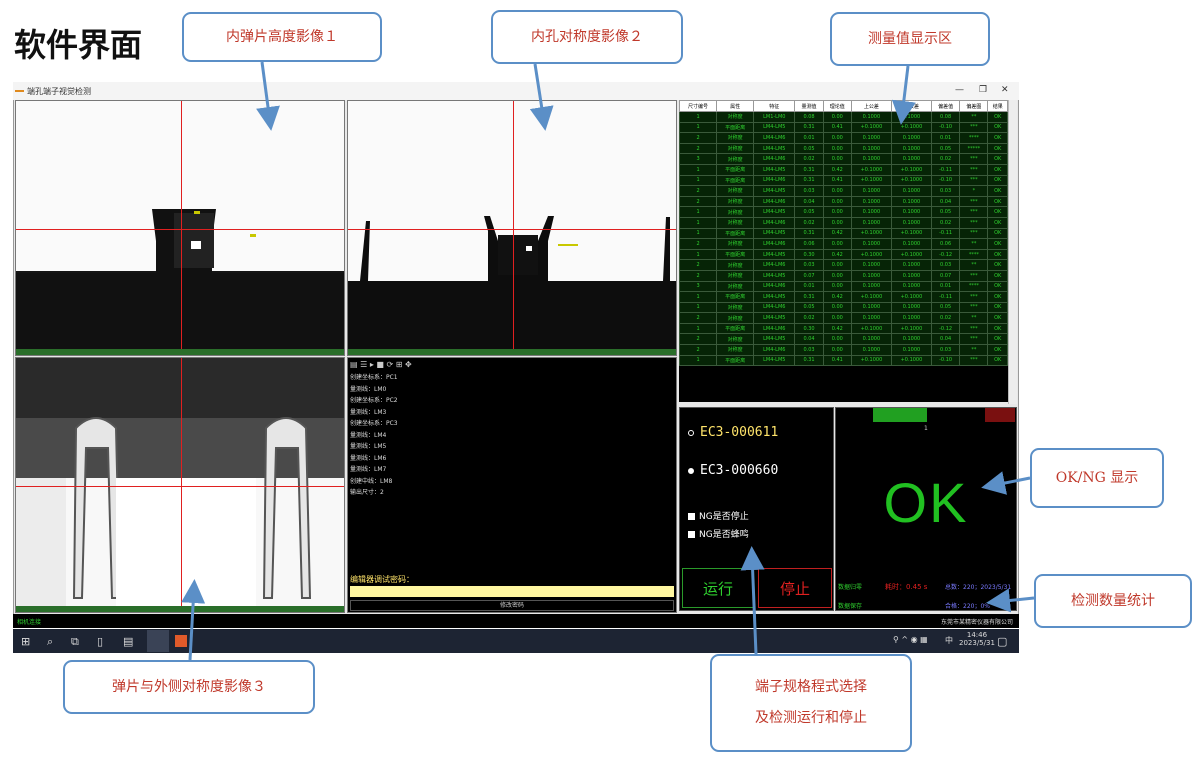 This screenshot has width=1200, height=764. I want to click on maximize-button: ❐, so click(983, 90).